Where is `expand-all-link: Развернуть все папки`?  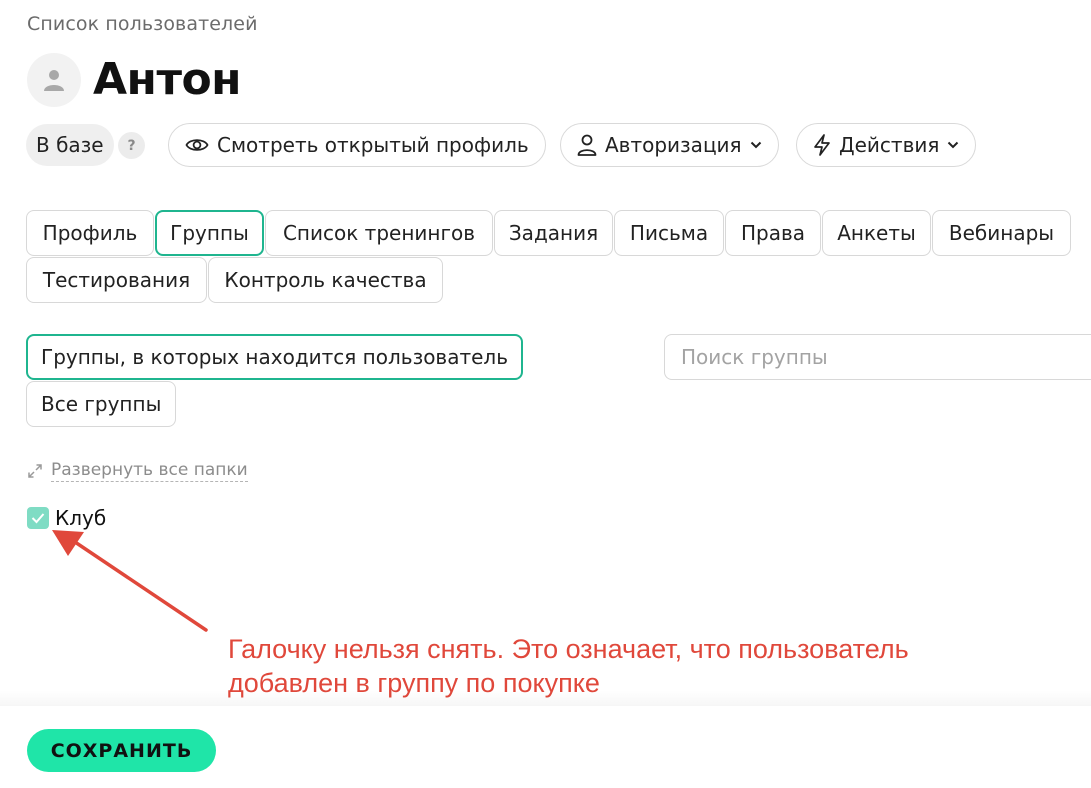 expand-all-link: Развернуть все папки is located at coordinates (137, 470).